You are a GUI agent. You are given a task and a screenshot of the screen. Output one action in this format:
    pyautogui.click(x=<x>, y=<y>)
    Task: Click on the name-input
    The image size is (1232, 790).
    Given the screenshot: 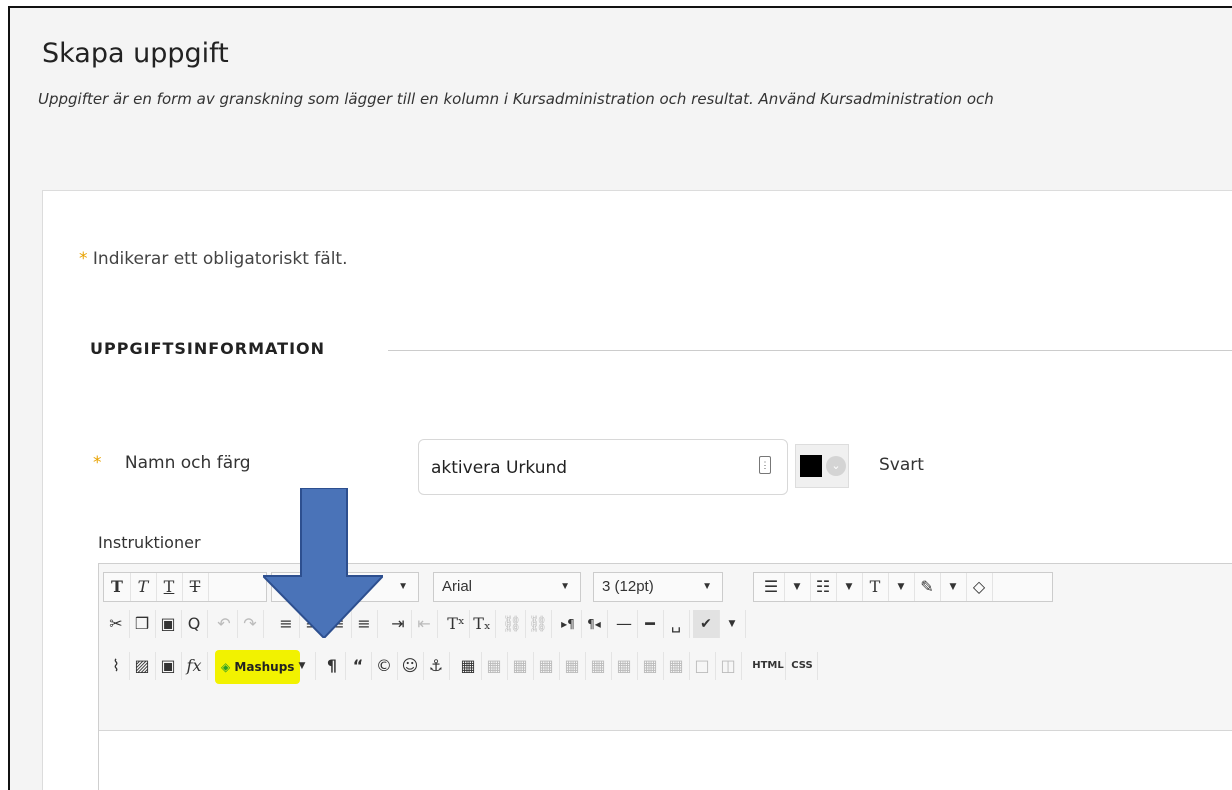 What is the action you would take?
    pyautogui.click(x=586, y=468)
    